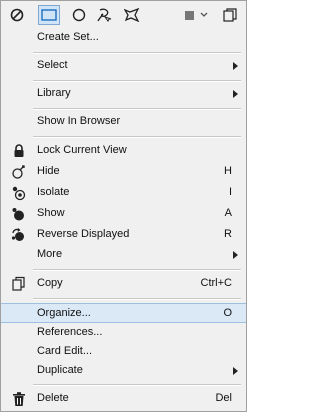 This screenshot has height=412, width=320. Describe the element at coordinates (123, 94) in the screenshot. I see `menu-item-library: Library` at that location.